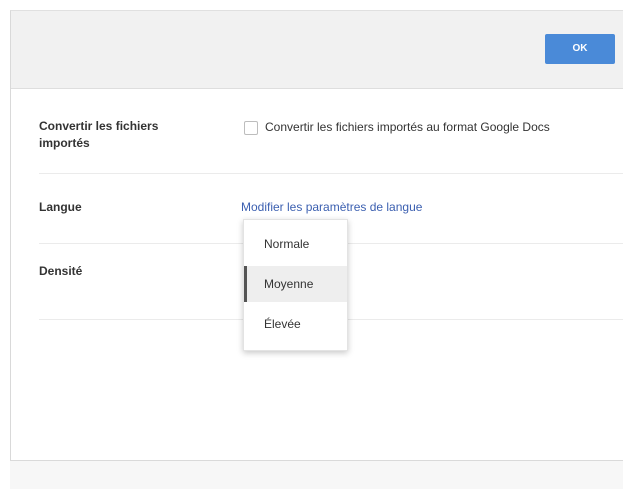  Describe the element at coordinates (99, 134) in the screenshot. I see `convert-label: Convertir les fichiers importés` at that location.